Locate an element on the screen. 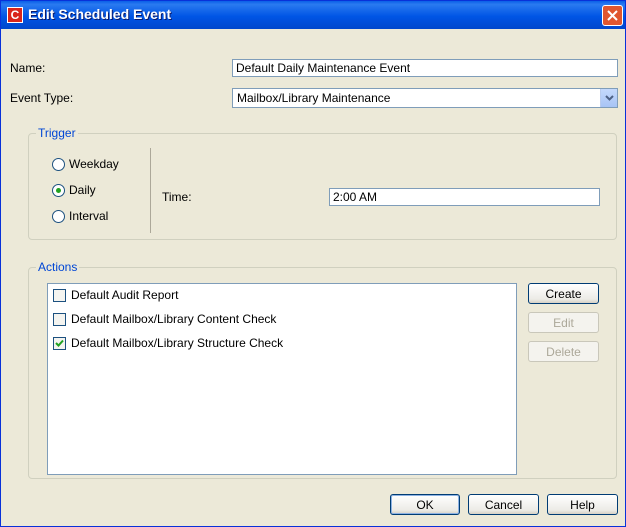 This screenshot has height=527, width=626. checkbox-structure-check is located at coordinates (59, 343).